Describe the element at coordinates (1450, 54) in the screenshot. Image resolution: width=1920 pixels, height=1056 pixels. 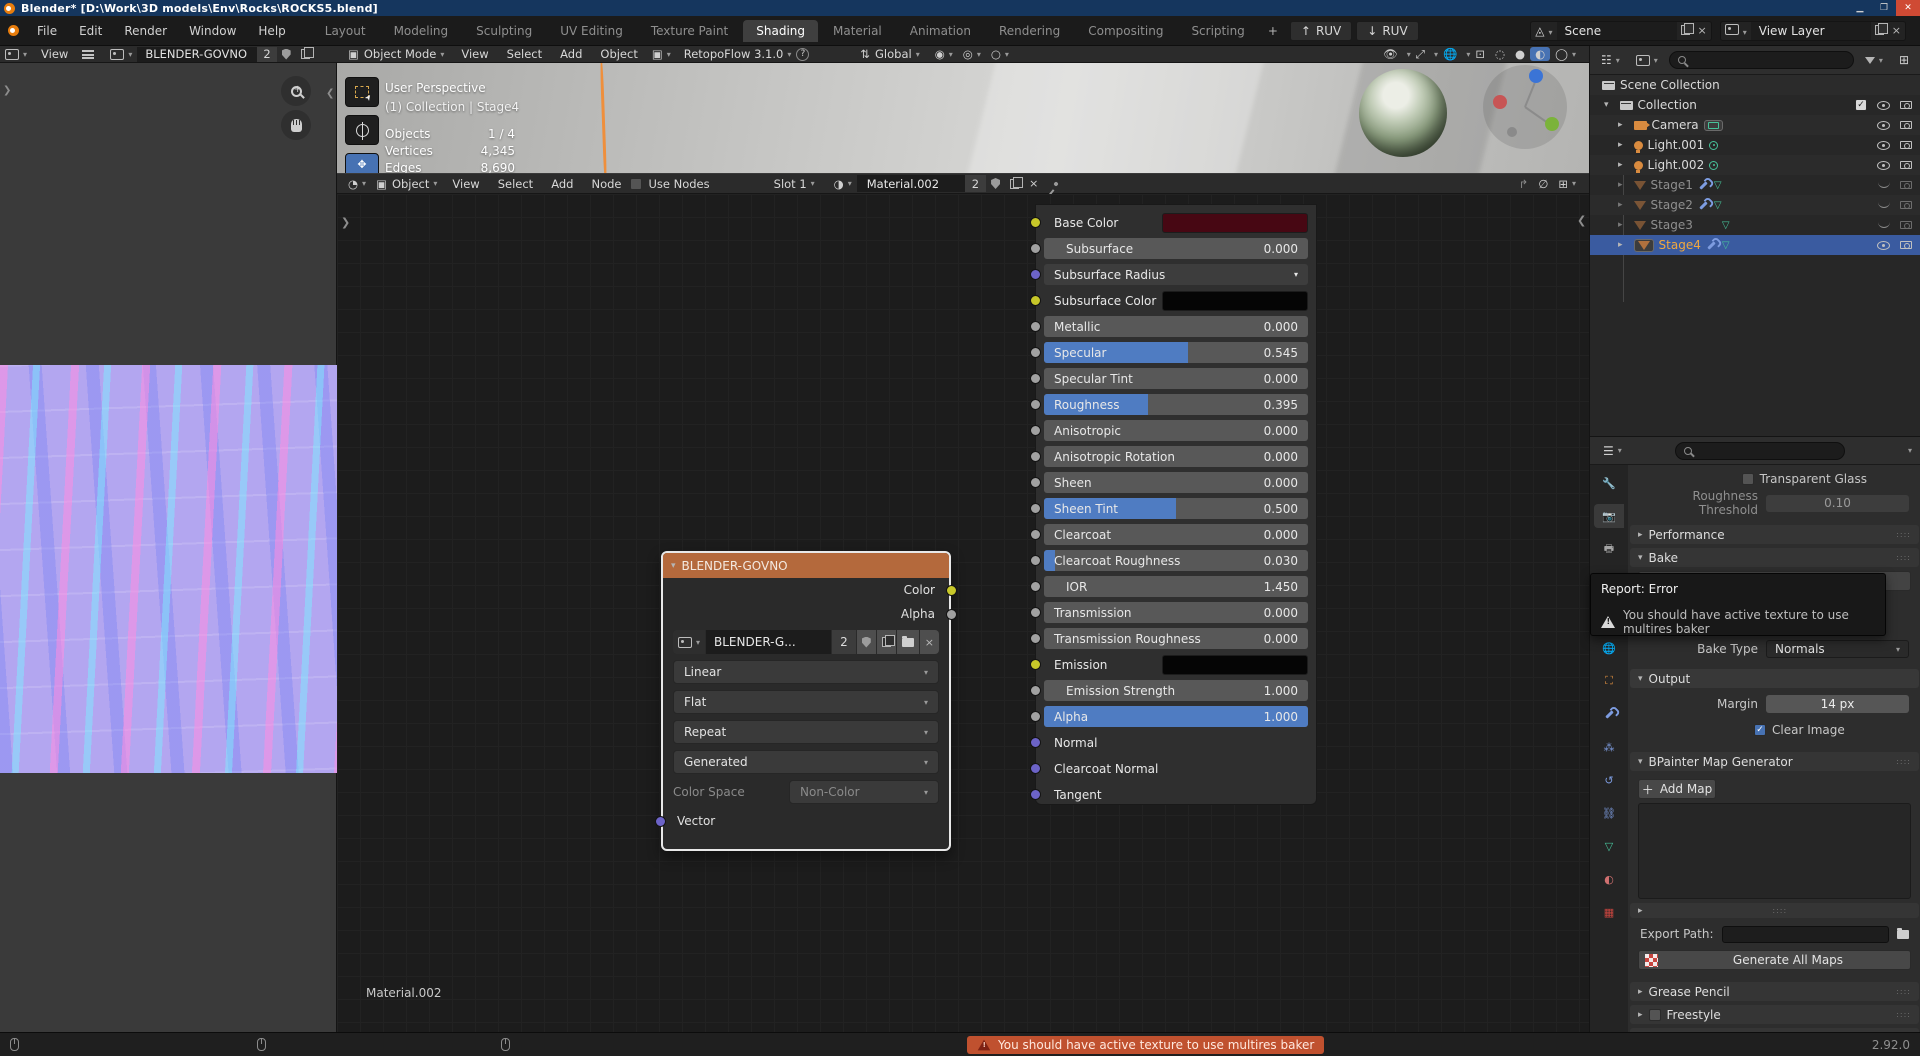
I see `overlays-icon: 🌐` at that location.